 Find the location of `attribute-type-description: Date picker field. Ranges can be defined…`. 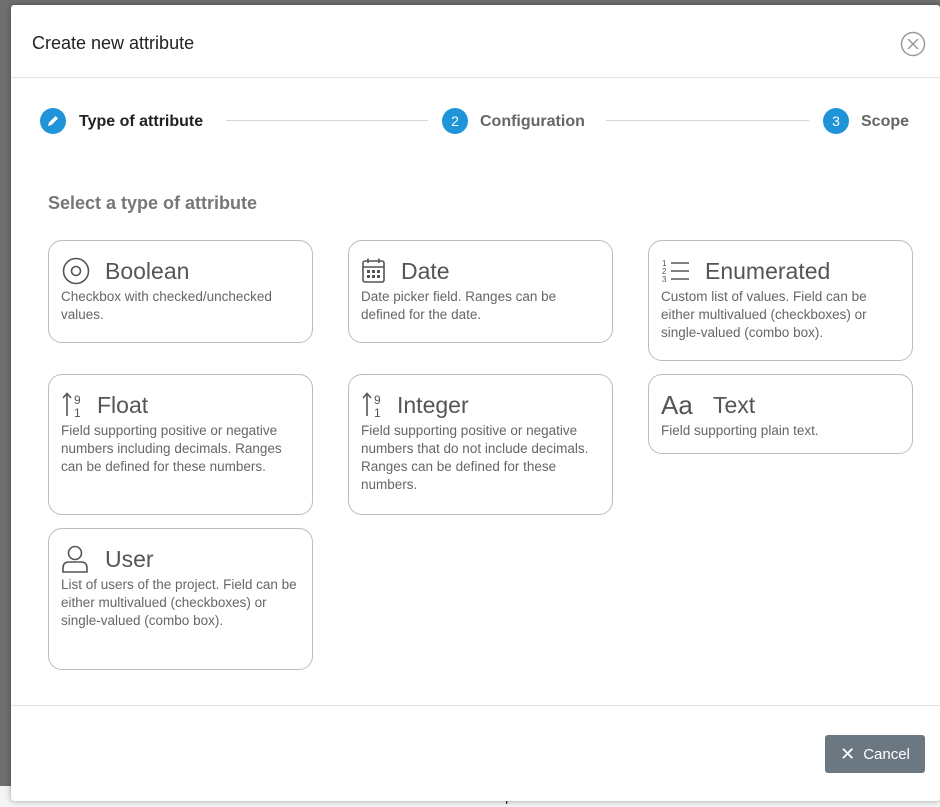

attribute-type-description: Date picker field. Ranges can be defined… is located at coordinates (459, 305).